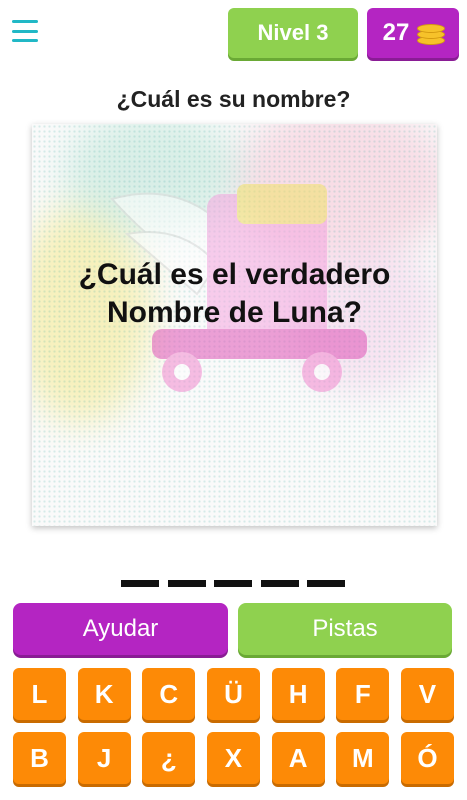 The width and height of the screenshot is (467, 800). I want to click on level-badge: Nivel 3, so click(293, 33).